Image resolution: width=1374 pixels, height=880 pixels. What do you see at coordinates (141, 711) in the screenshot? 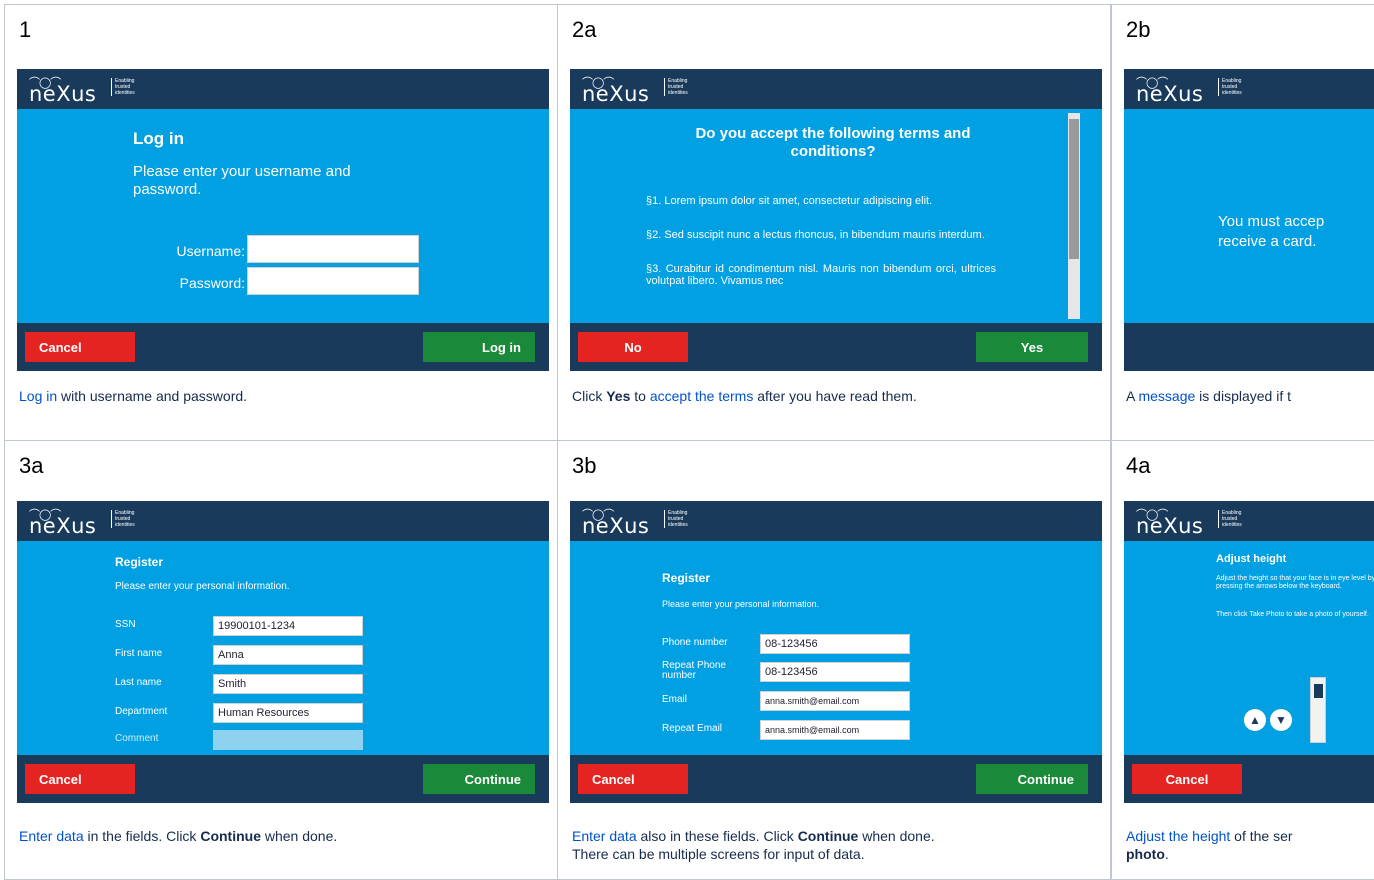
I see `department-label: Department` at bounding box center [141, 711].